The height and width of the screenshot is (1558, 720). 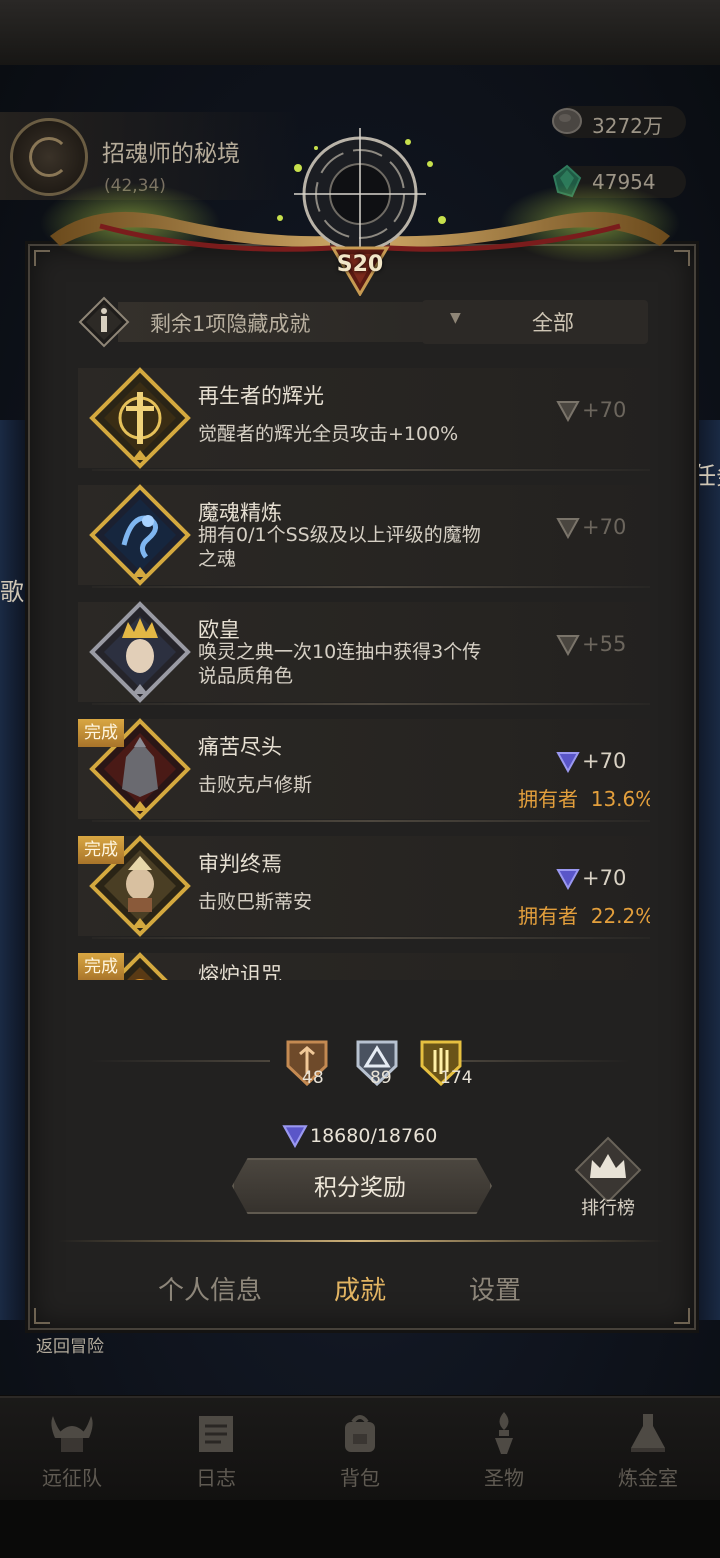 I want to click on back-to-adventure-link: 返回冒险, so click(x=70, y=1344).